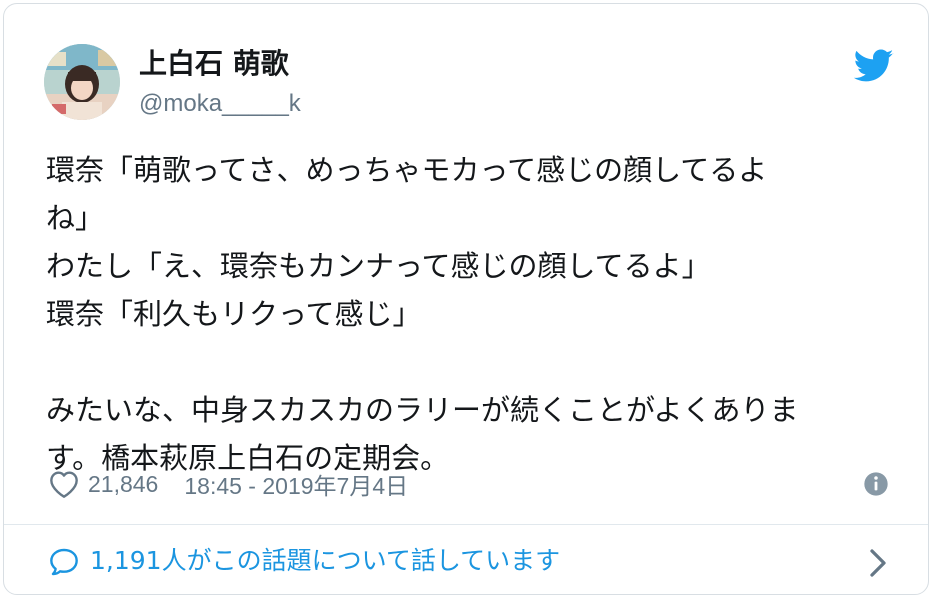  I want to click on tweet-line: 環奈「利久もリクって感じ」, so click(234, 314).